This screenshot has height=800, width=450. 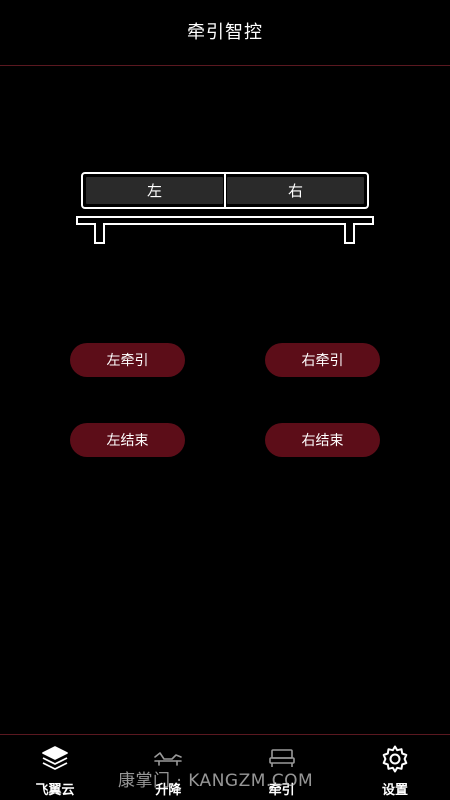 I want to click on nav-item-cloud: 飞翼云, so click(x=55, y=767).